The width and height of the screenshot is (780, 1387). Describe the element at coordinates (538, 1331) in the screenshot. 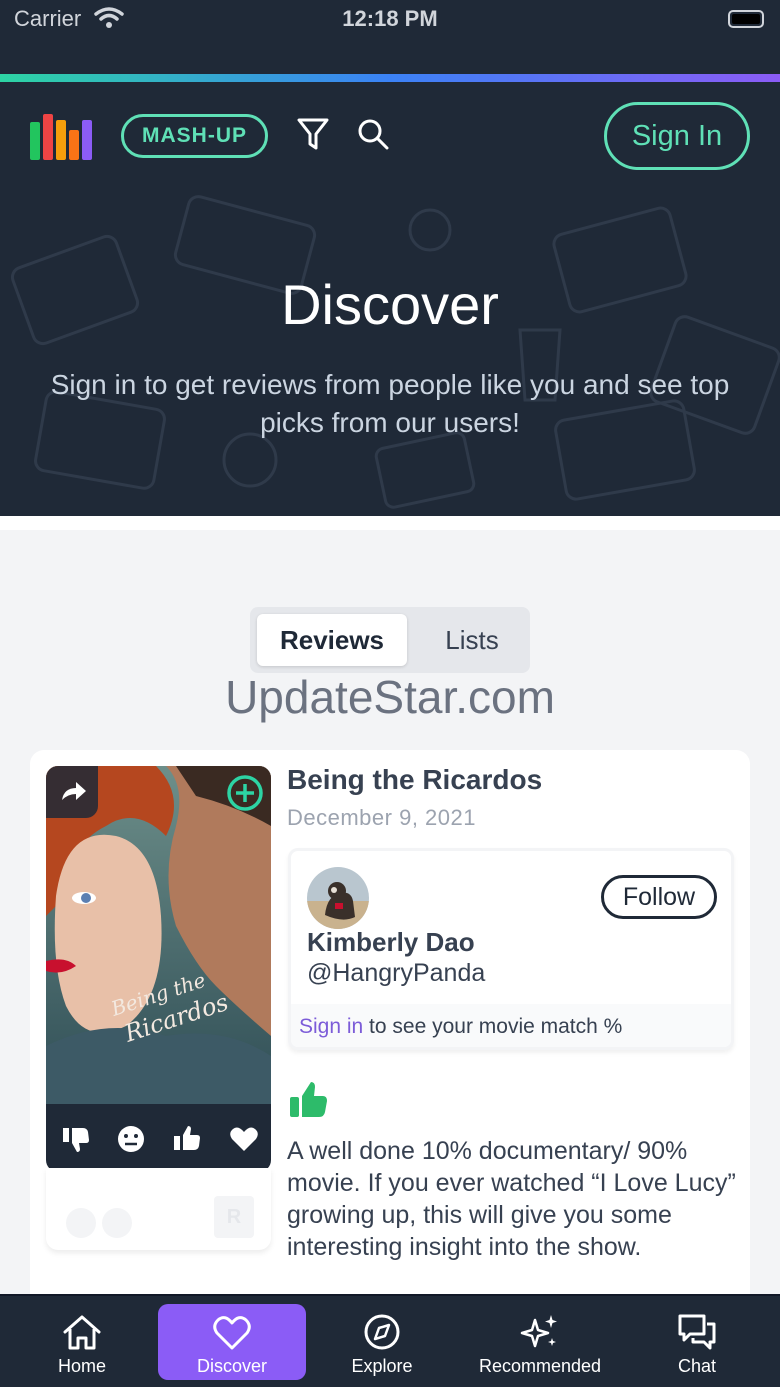

I see `sparkles-icon` at that location.